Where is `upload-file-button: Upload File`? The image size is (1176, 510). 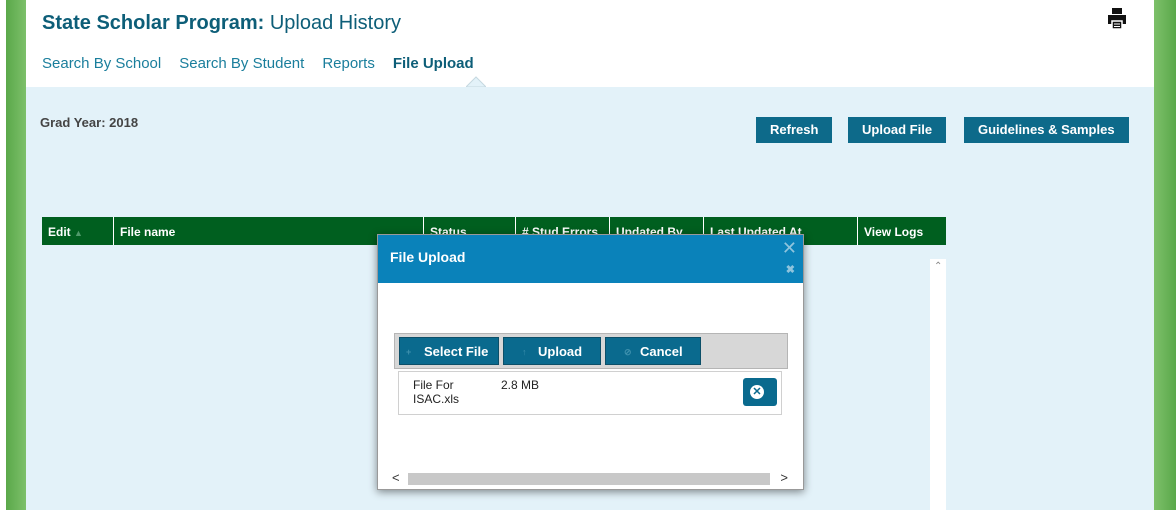
upload-file-button: Upload File is located at coordinates (897, 130).